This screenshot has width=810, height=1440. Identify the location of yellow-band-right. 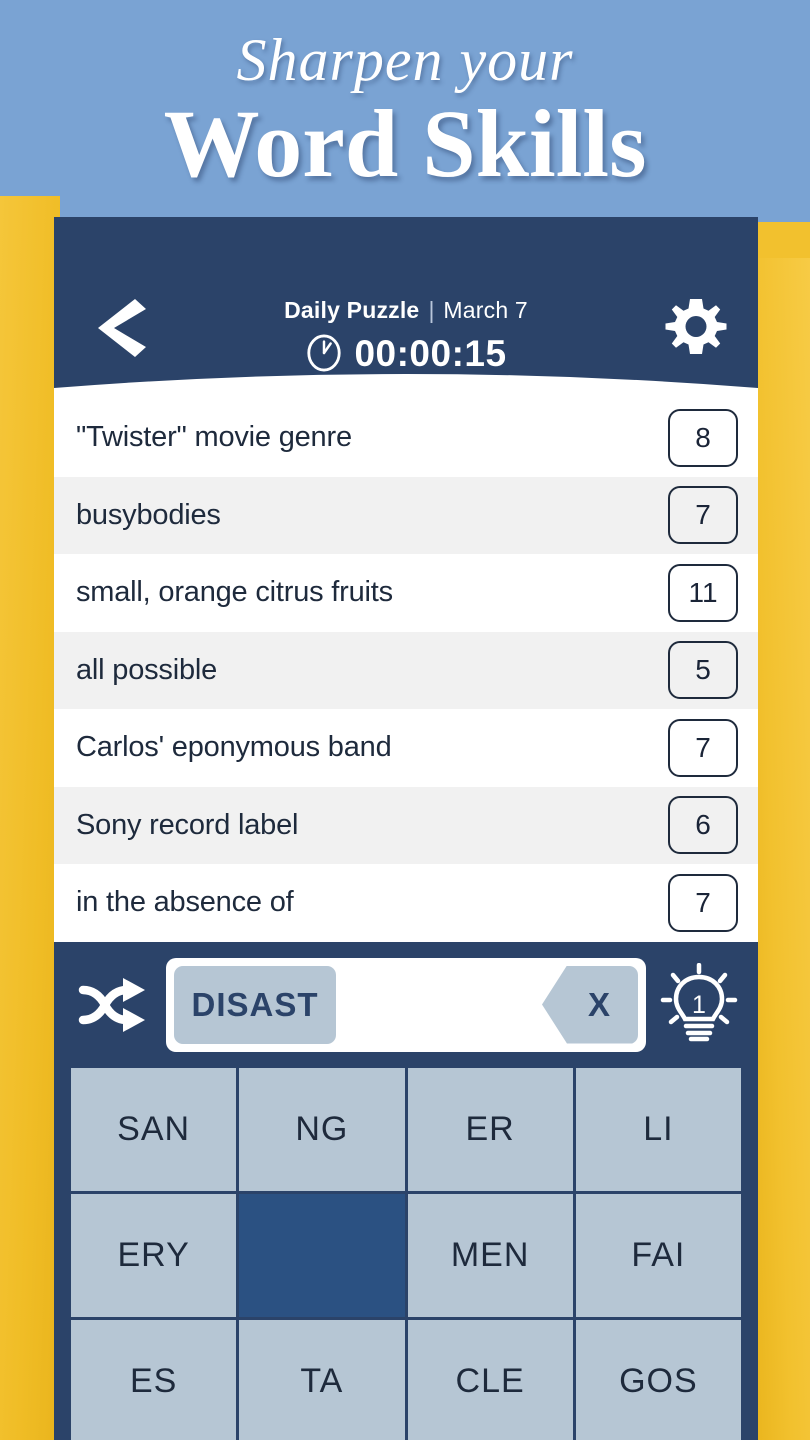
(781, 849).